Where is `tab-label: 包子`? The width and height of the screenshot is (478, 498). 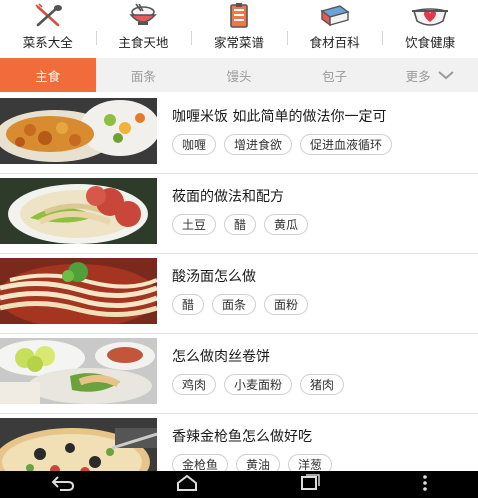 tab-label: 包子 is located at coordinates (335, 76).